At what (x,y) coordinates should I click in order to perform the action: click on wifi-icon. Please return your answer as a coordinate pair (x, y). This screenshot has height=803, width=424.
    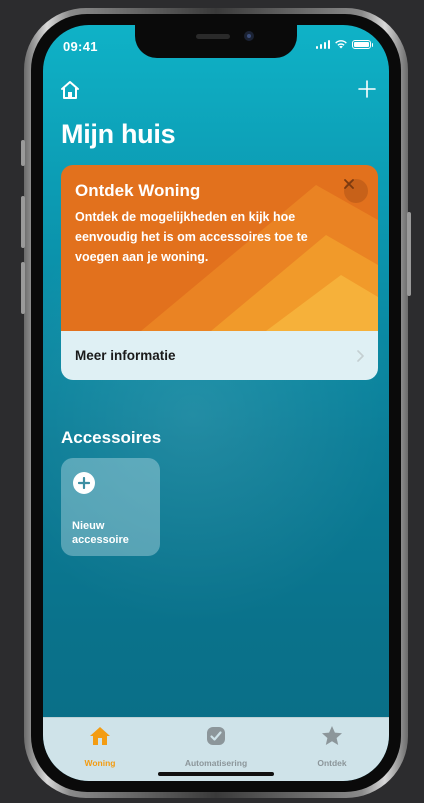
    Looking at the image, I should click on (341, 44).